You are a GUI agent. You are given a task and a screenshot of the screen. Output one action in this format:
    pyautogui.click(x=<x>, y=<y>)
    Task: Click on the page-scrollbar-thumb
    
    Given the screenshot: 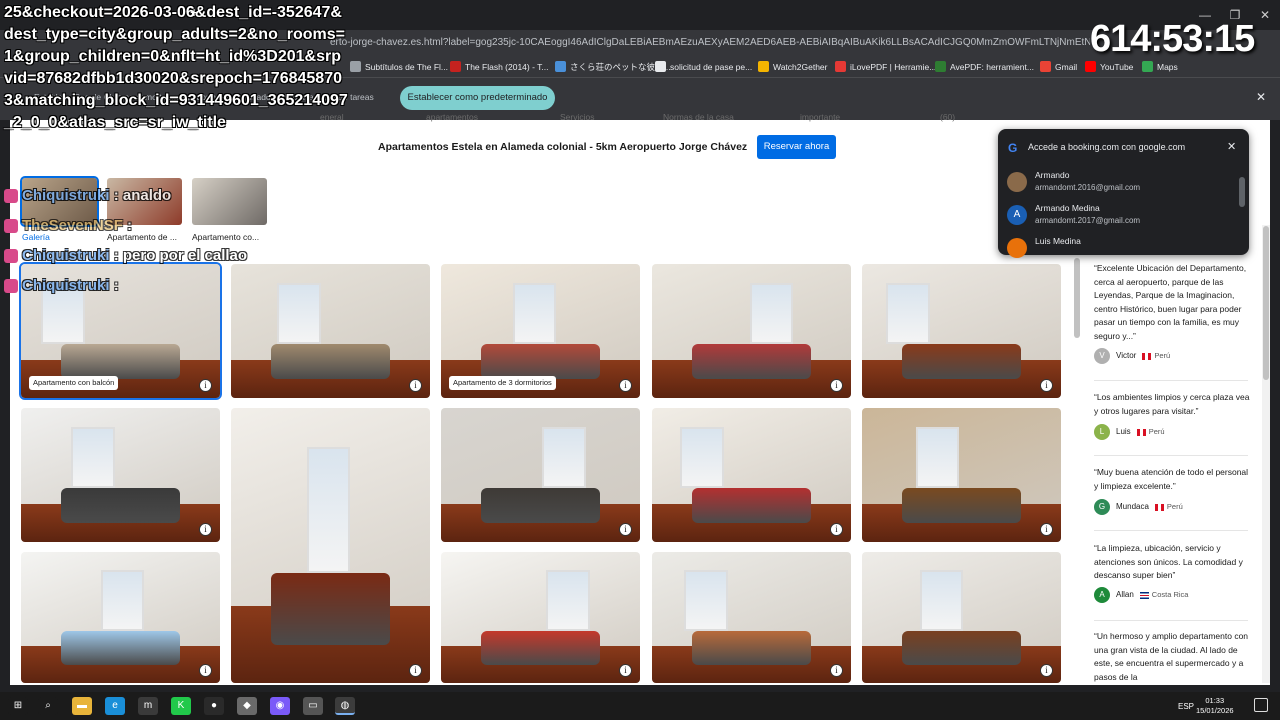 What is the action you would take?
    pyautogui.click(x=1266, y=303)
    